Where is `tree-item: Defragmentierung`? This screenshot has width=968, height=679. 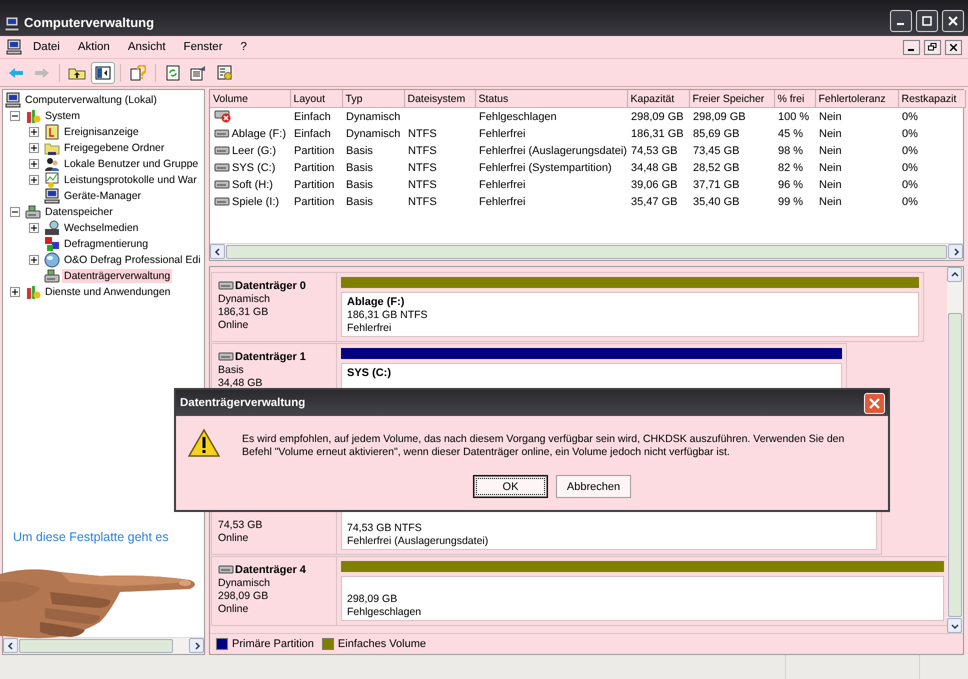 tree-item: Defragmentierung is located at coordinates (106, 244).